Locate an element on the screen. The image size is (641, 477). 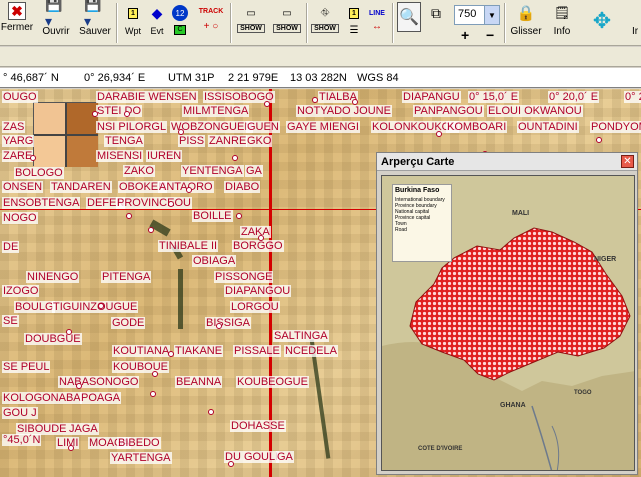
marker-1-icon: 1 is located at coordinates (354, 13).